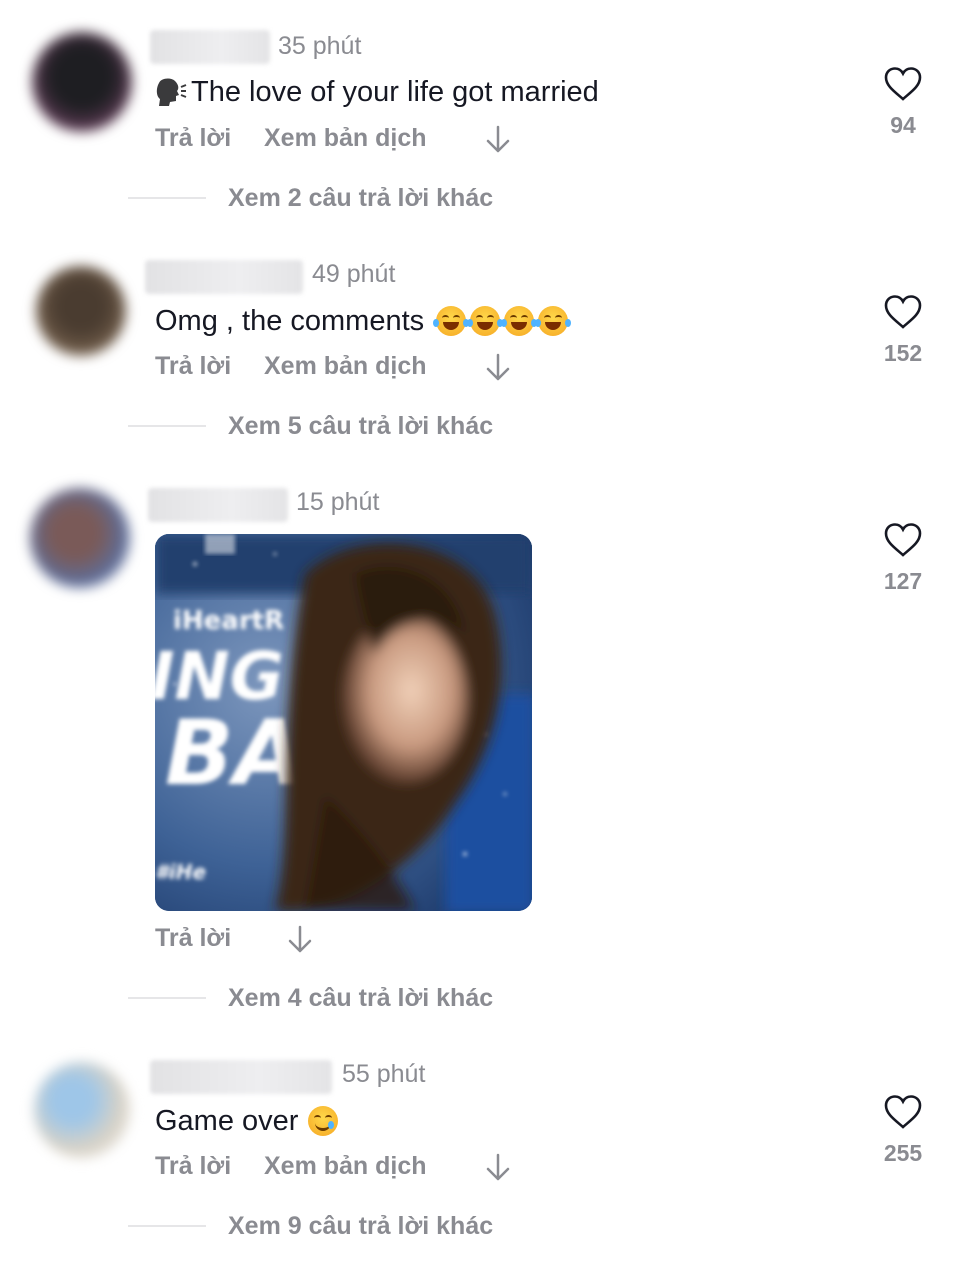 This screenshot has height=1263, width=970. I want to click on gif-frame: iHeartR ING BA #iHe, so click(343, 722).